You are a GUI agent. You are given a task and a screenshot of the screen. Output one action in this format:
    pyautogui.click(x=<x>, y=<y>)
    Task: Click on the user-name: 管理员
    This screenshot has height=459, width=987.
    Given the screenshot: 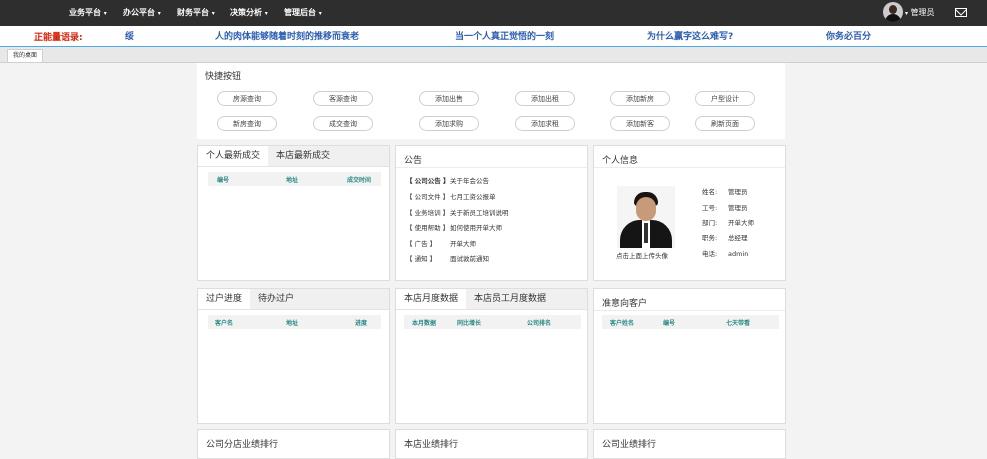 What is the action you would take?
    pyautogui.click(x=922, y=12)
    